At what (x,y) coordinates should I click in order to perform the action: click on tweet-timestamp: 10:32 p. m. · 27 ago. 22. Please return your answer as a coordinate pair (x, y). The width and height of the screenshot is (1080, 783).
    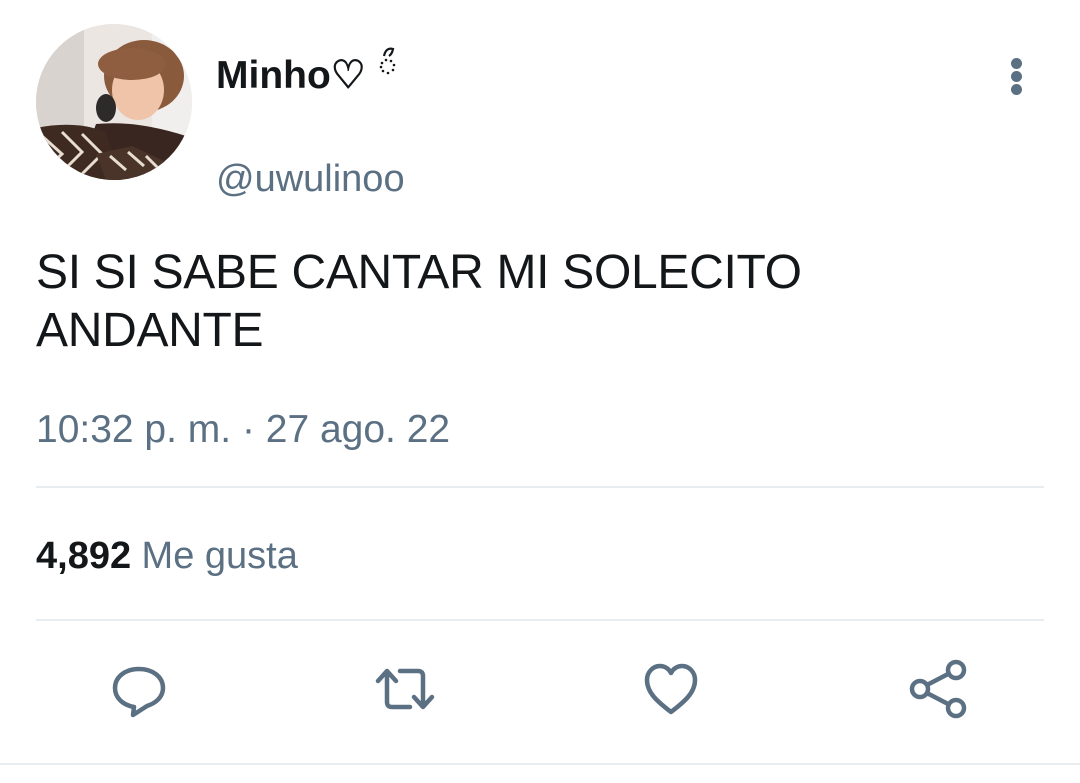
    Looking at the image, I should click on (243, 430).